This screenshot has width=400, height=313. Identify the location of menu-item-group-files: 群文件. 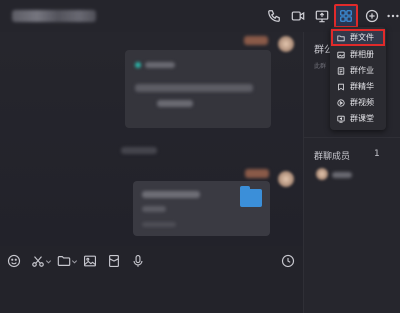
(358, 37).